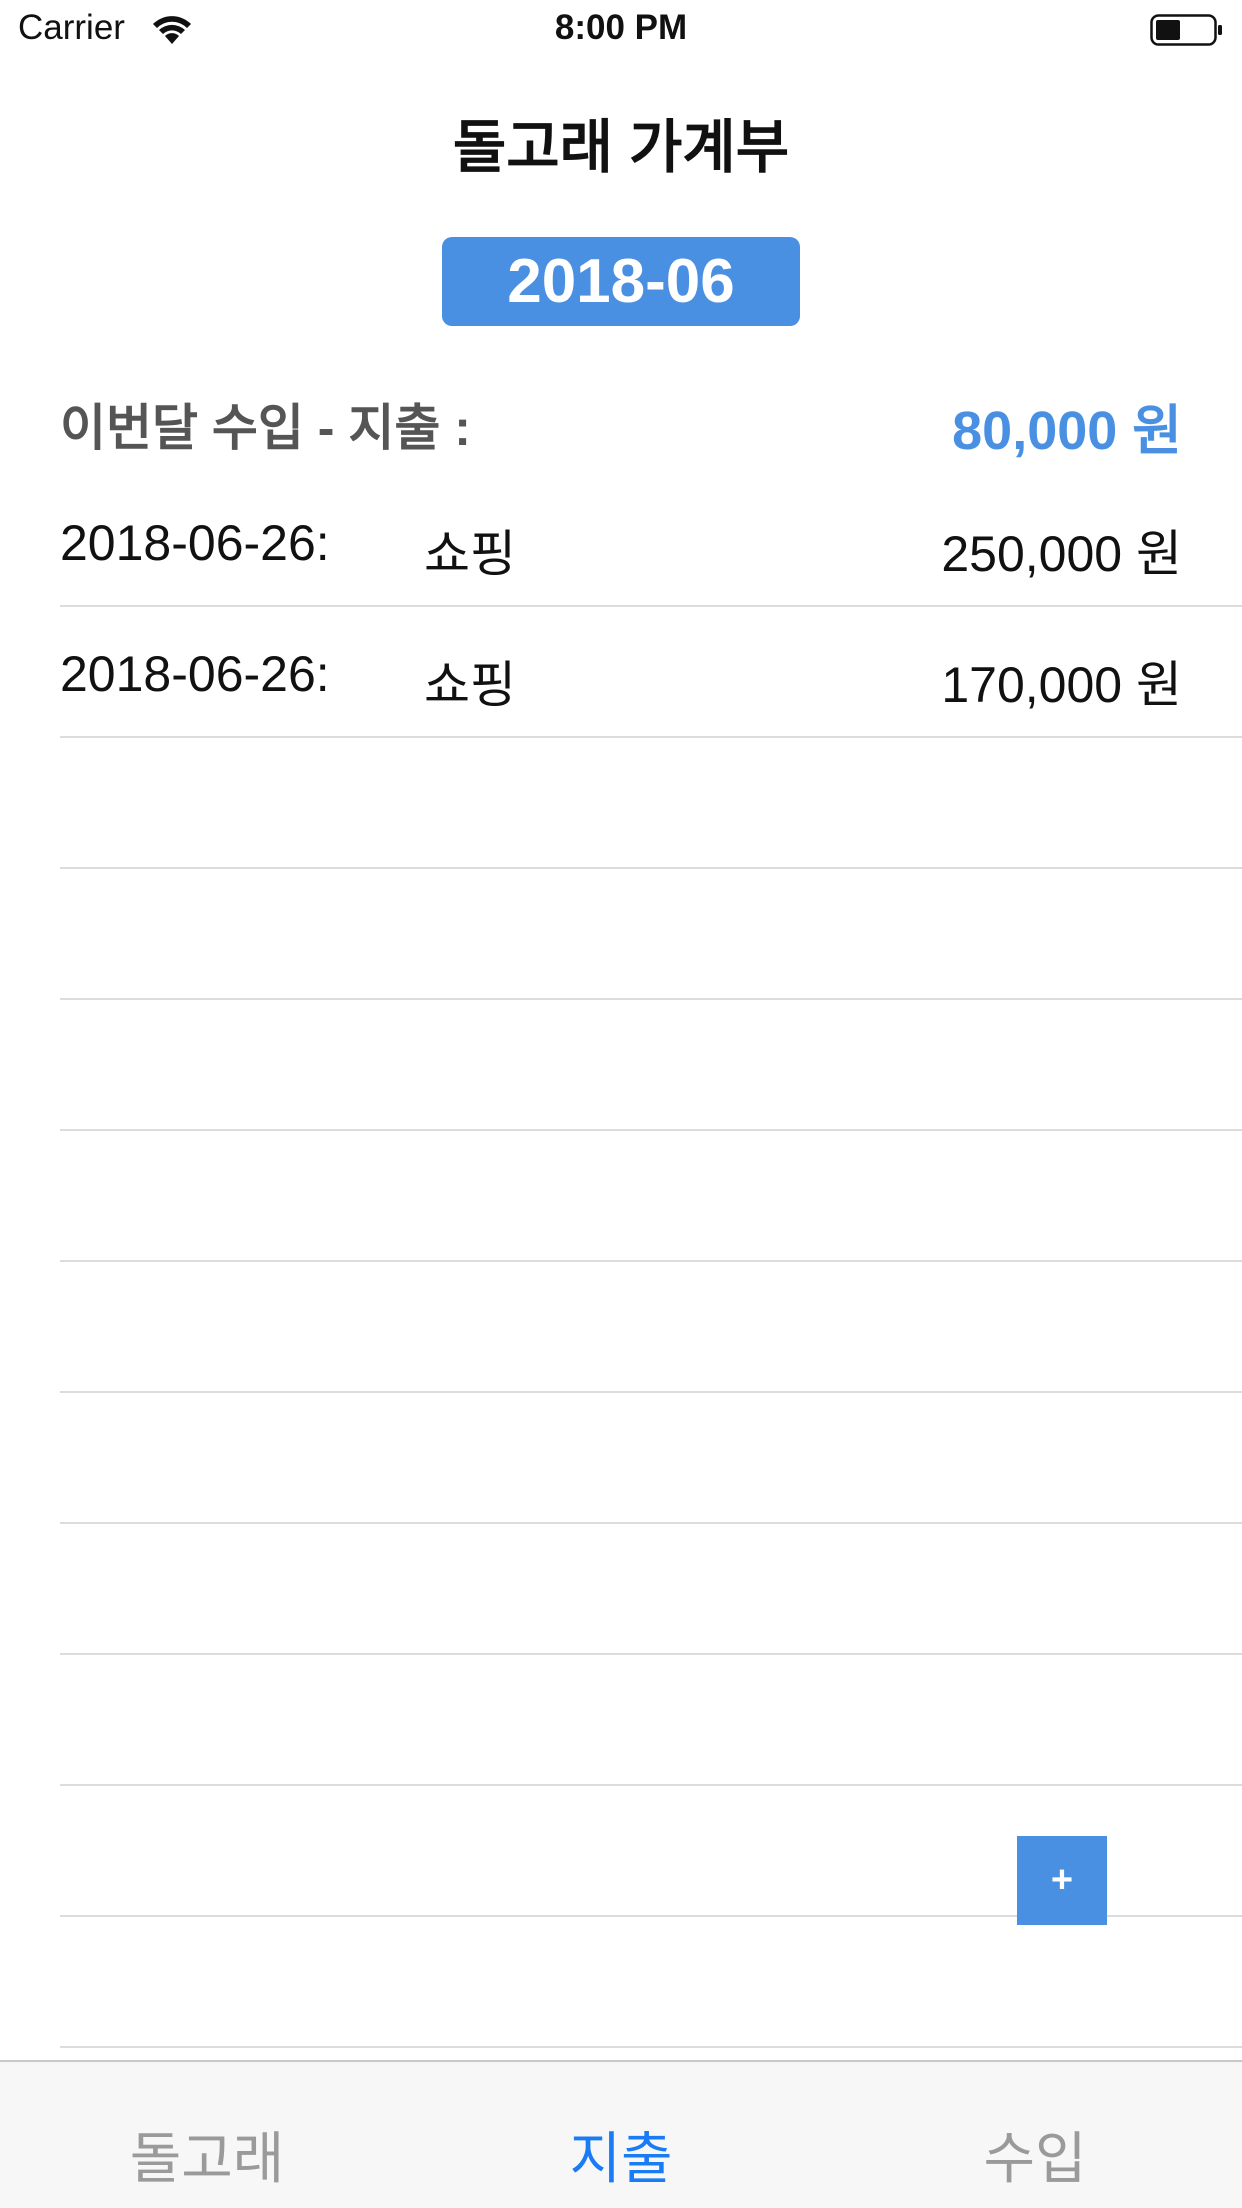 The height and width of the screenshot is (2208, 1242). I want to click on entry-amount: 170,000 원, so click(1061, 685).